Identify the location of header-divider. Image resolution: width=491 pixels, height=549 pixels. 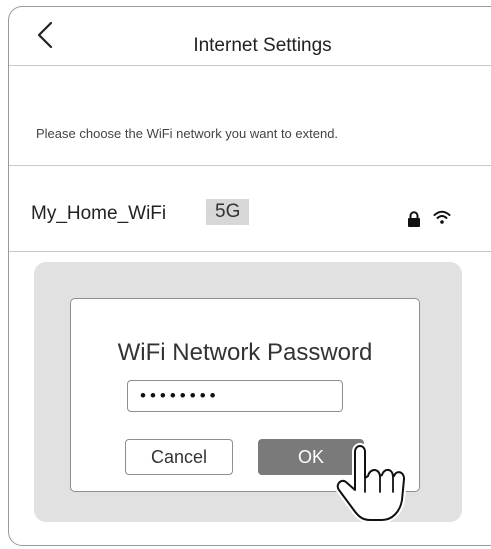
(250, 65).